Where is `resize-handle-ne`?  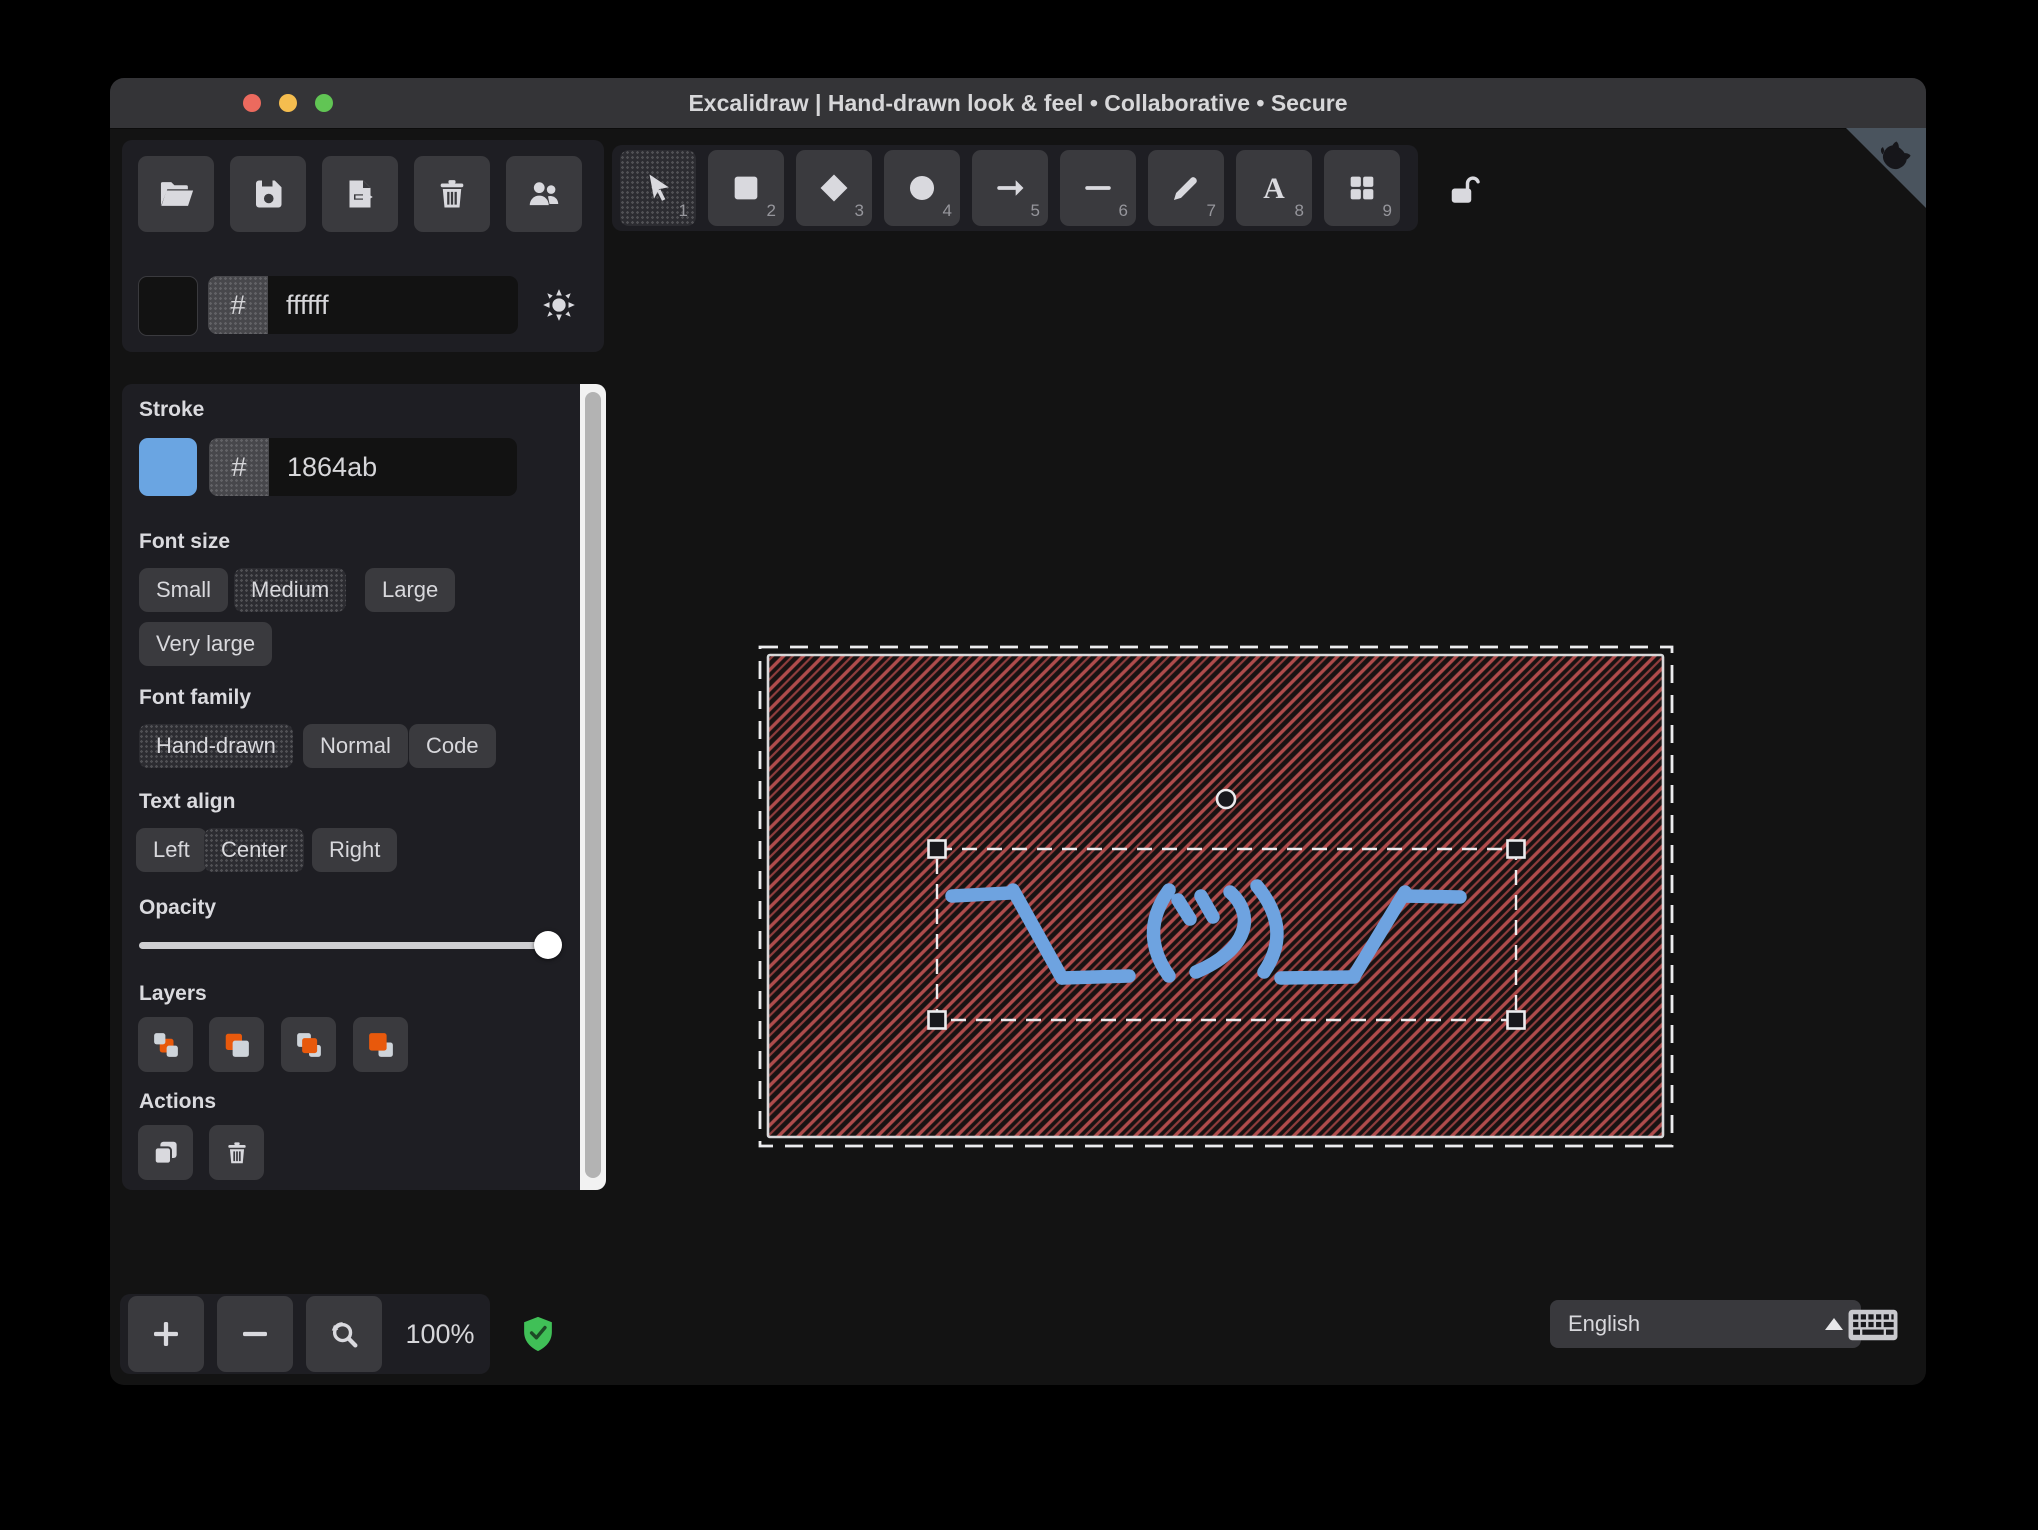
resize-handle-ne is located at coordinates (1516, 849).